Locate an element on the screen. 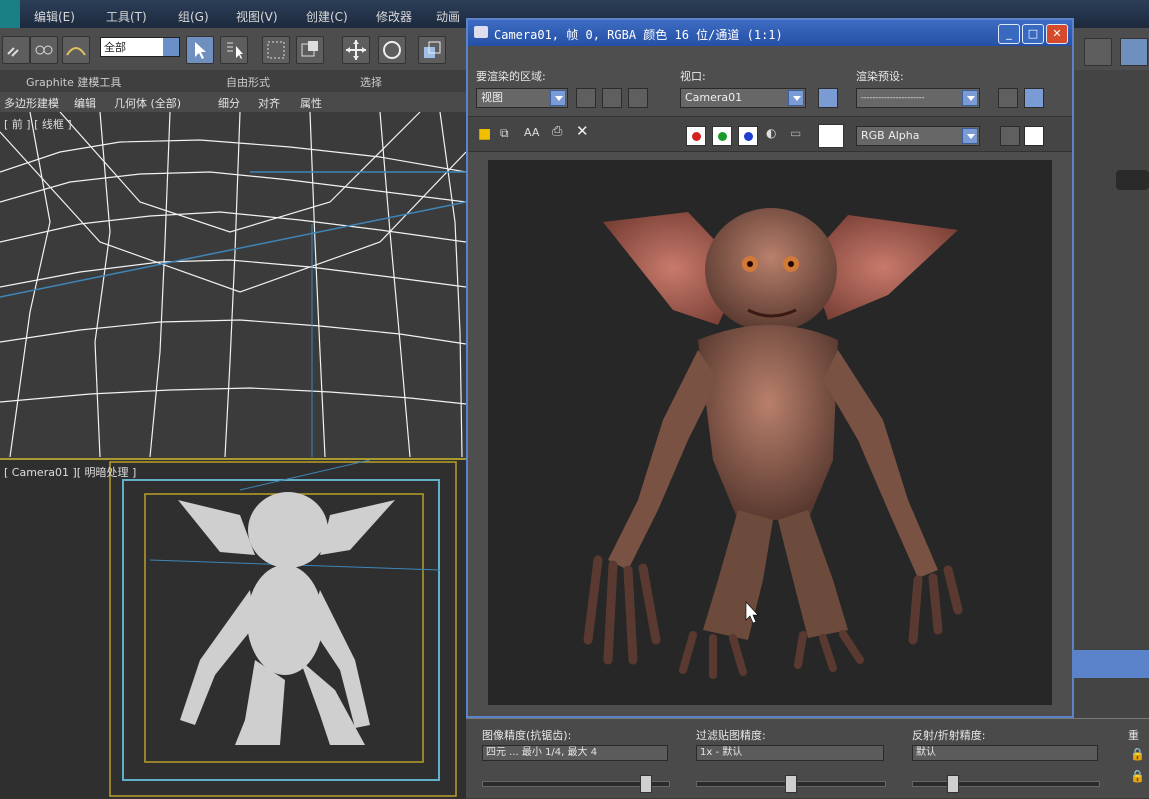  menu-group: 组(G) is located at coordinates (193, 16).